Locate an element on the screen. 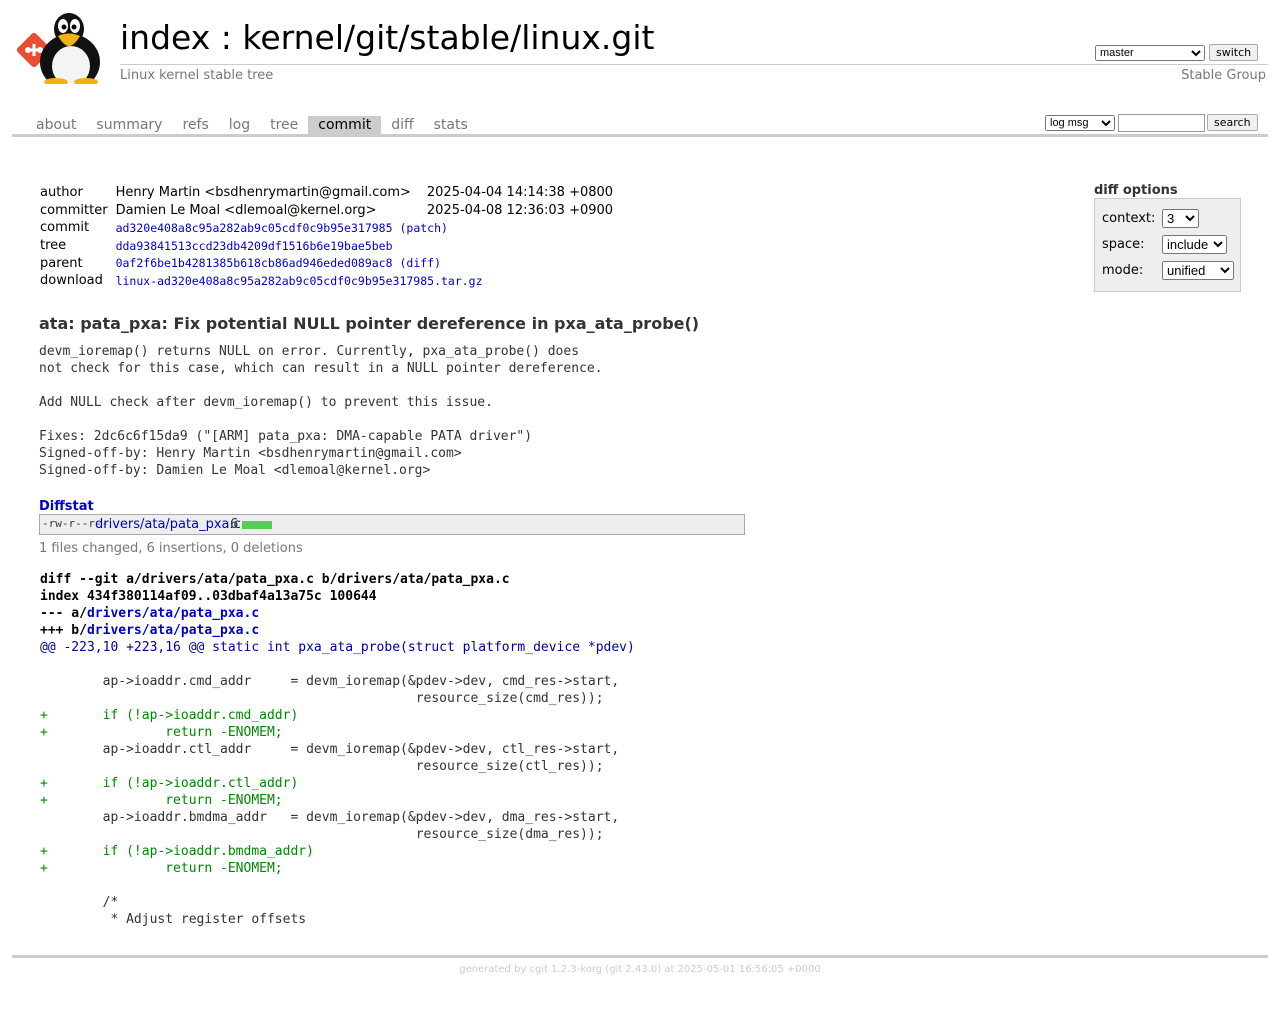 This screenshot has height=1024, width=1280. tab-refs: refs is located at coordinates (195, 126).